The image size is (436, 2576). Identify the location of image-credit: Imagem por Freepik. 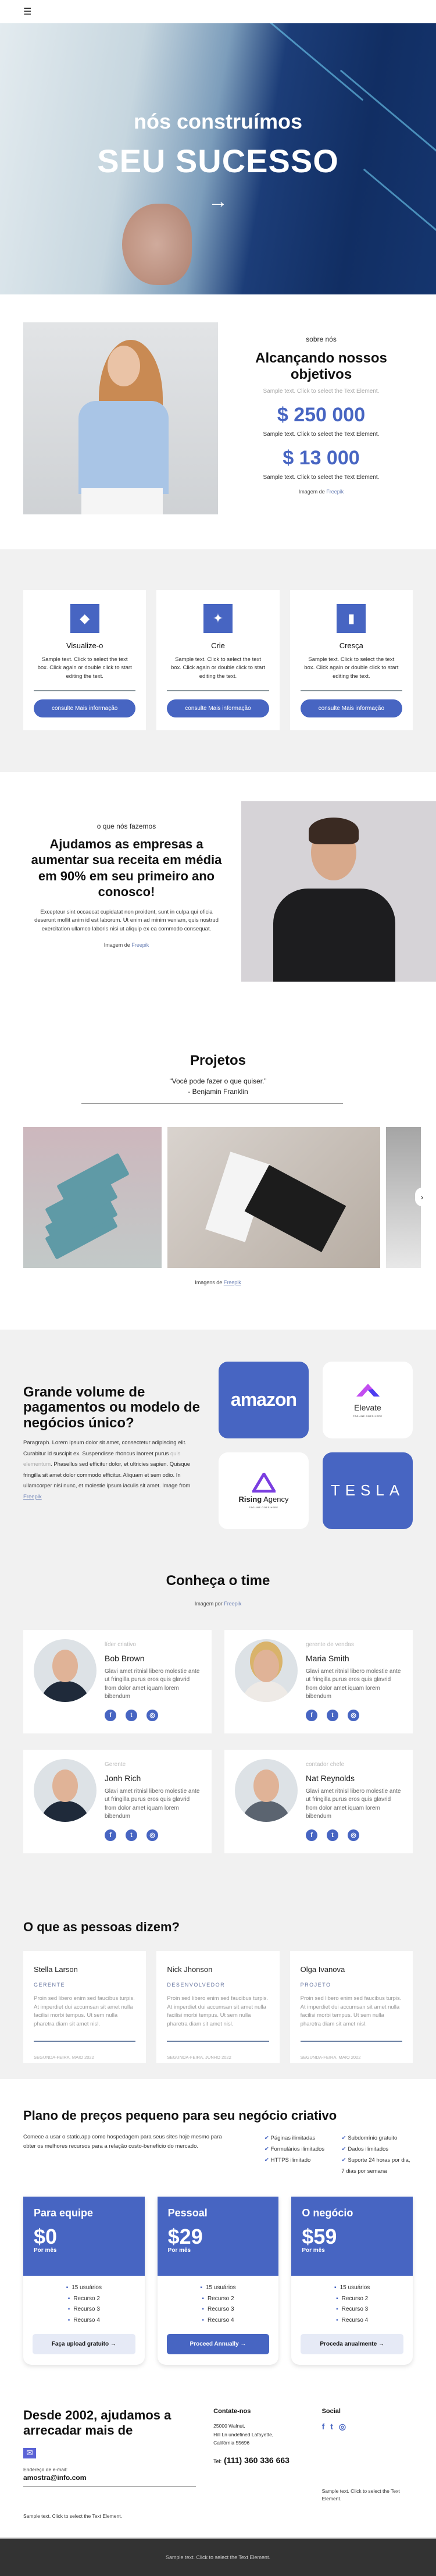
(218, 1603).